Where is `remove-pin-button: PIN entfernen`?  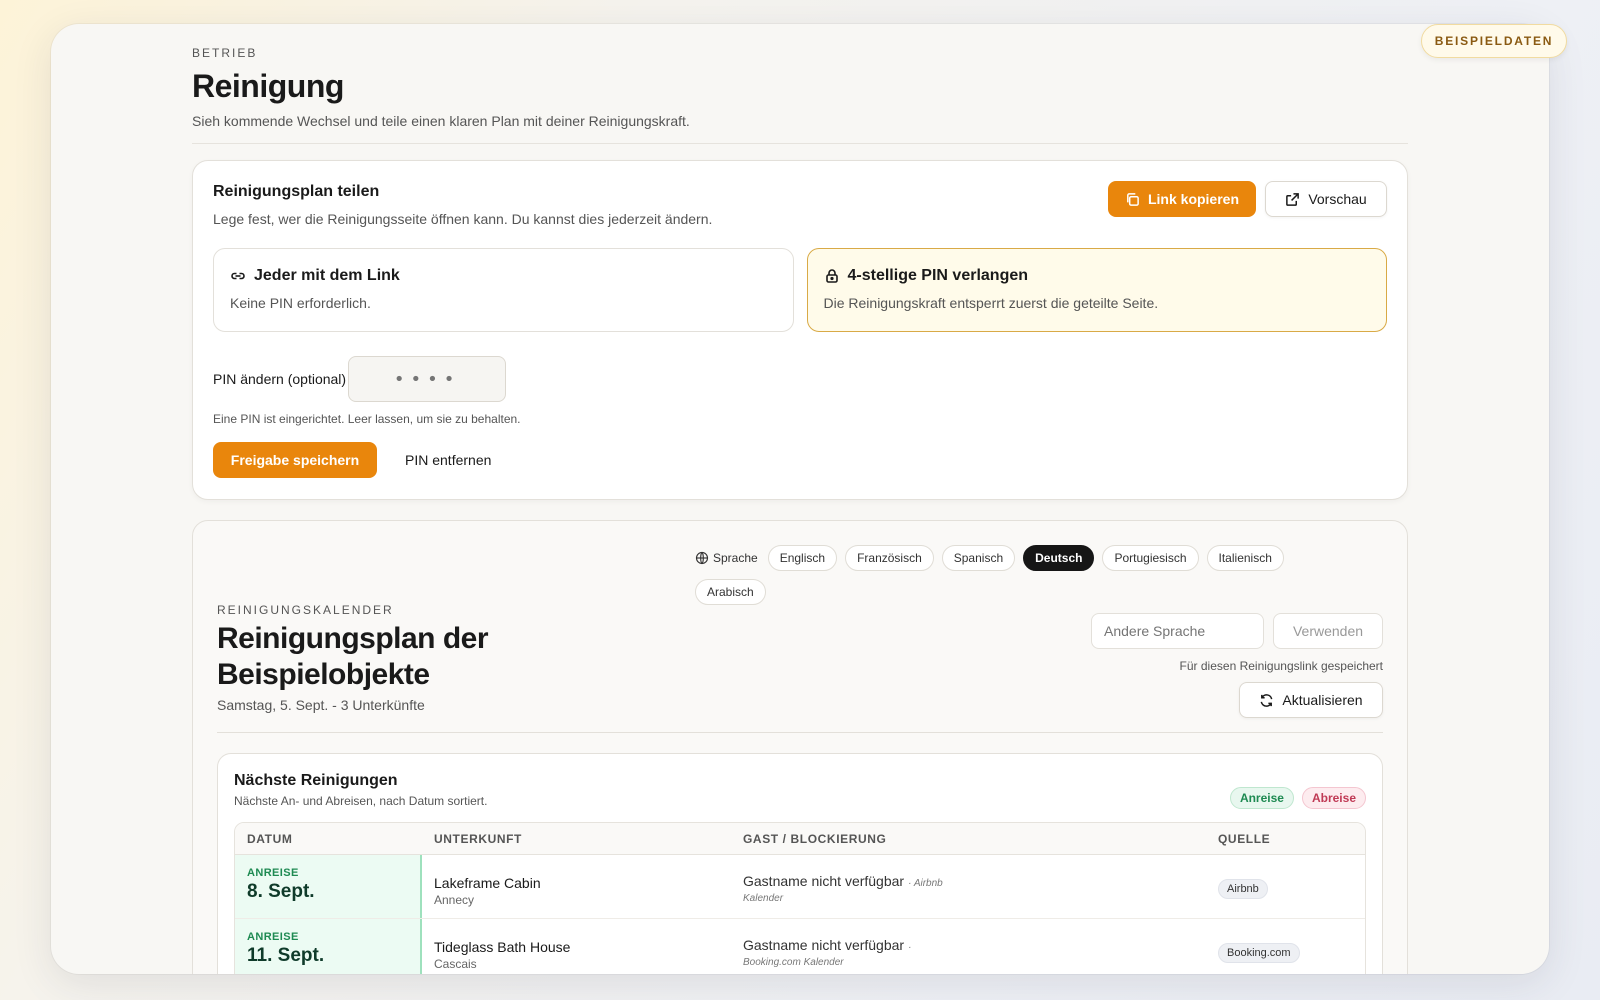
remove-pin-button: PIN entfernen is located at coordinates (448, 460).